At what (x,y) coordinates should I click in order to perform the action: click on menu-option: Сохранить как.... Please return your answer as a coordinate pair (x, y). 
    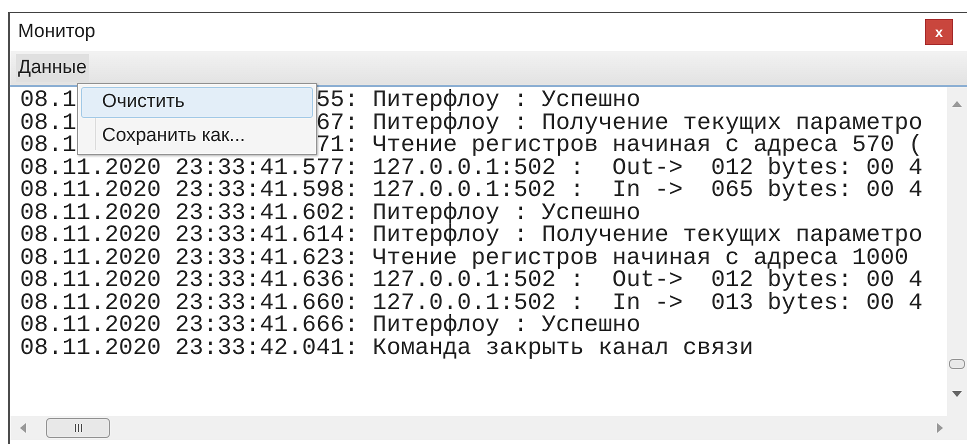
    Looking at the image, I should click on (197, 135).